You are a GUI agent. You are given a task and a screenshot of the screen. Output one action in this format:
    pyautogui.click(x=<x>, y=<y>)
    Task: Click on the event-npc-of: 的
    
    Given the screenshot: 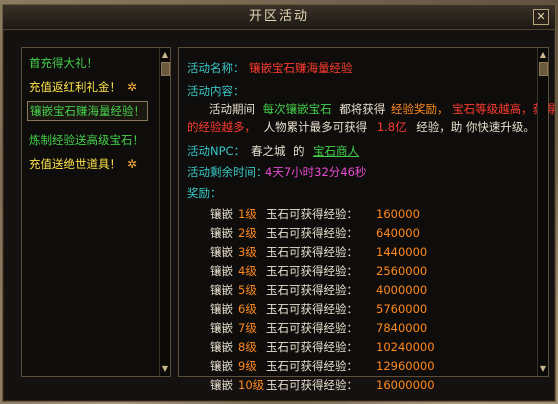 What is the action you would take?
    pyautogui.click(x=299, y=151)
    